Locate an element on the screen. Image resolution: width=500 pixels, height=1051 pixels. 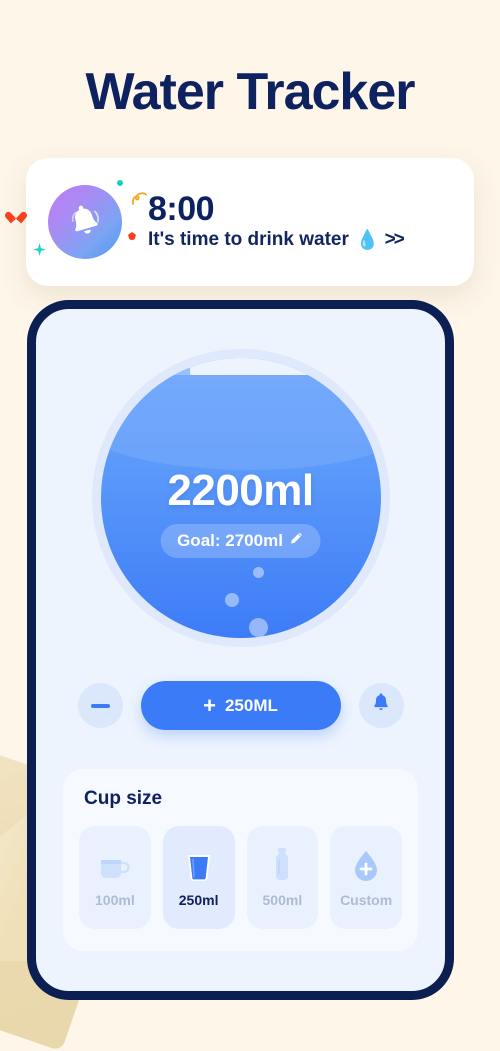
cup-size-label: 250ml is located at coordinates (198, 900).